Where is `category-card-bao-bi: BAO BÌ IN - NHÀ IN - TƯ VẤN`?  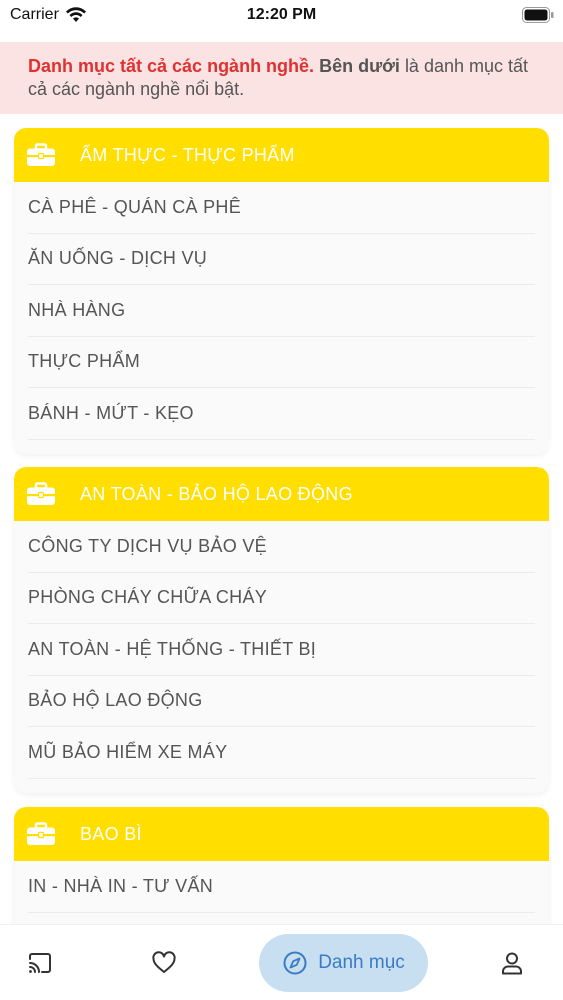
category-card-bao-bi: BAO BÌ IN - NHÀ IN - TƯ VẤN is located at coordinates (281, 865).